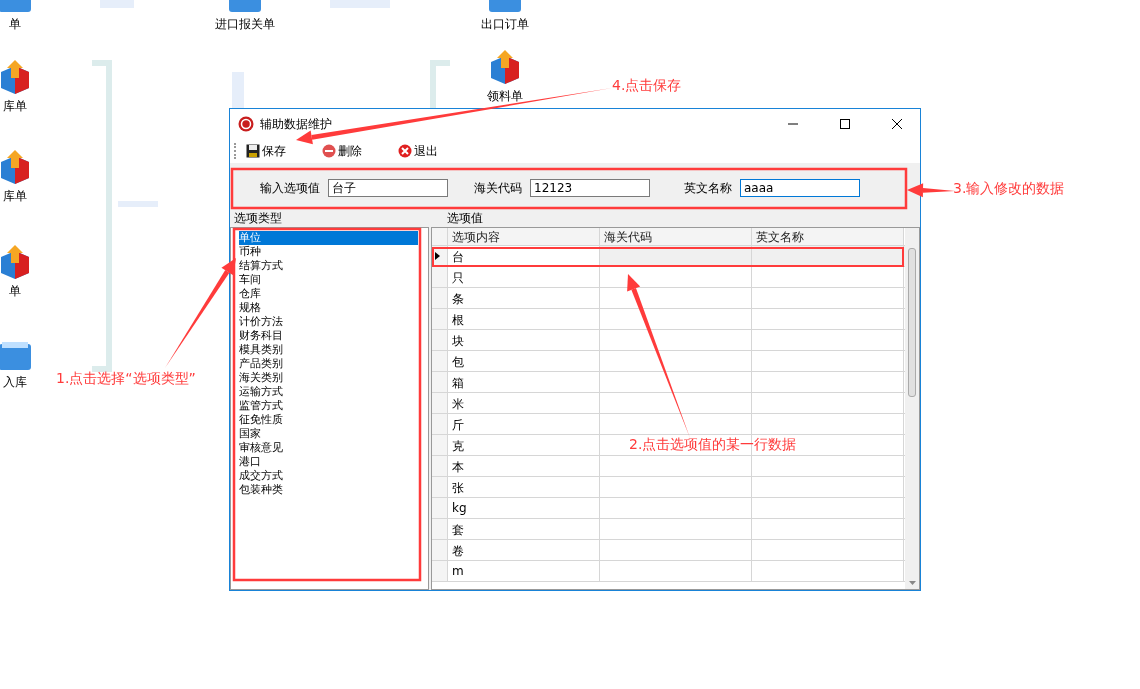 The image size is (1140, 689). Describe the element at coordinates (668, 571) in the screenshot. I see `table-row: m` at that location.